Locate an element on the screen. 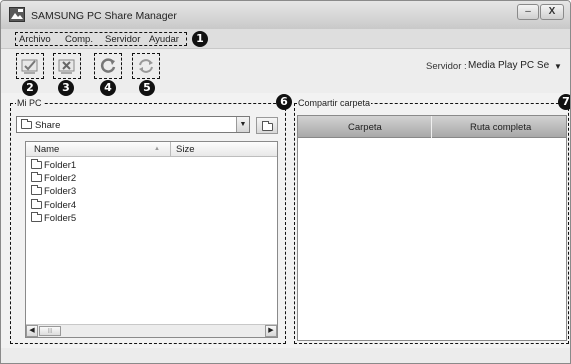  server-label: Servidor : is located at coordinates (446, 66).